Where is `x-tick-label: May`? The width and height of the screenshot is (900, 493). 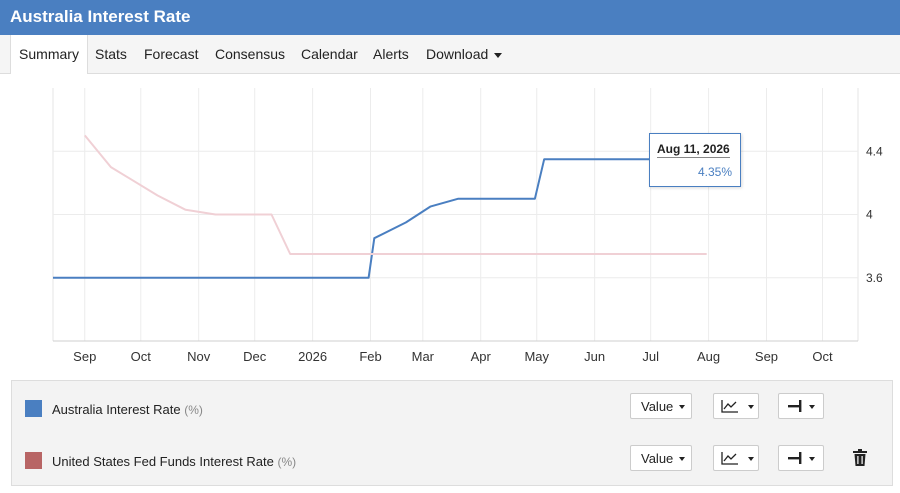 x-tick-label: May is located at coordinates (536, 356).